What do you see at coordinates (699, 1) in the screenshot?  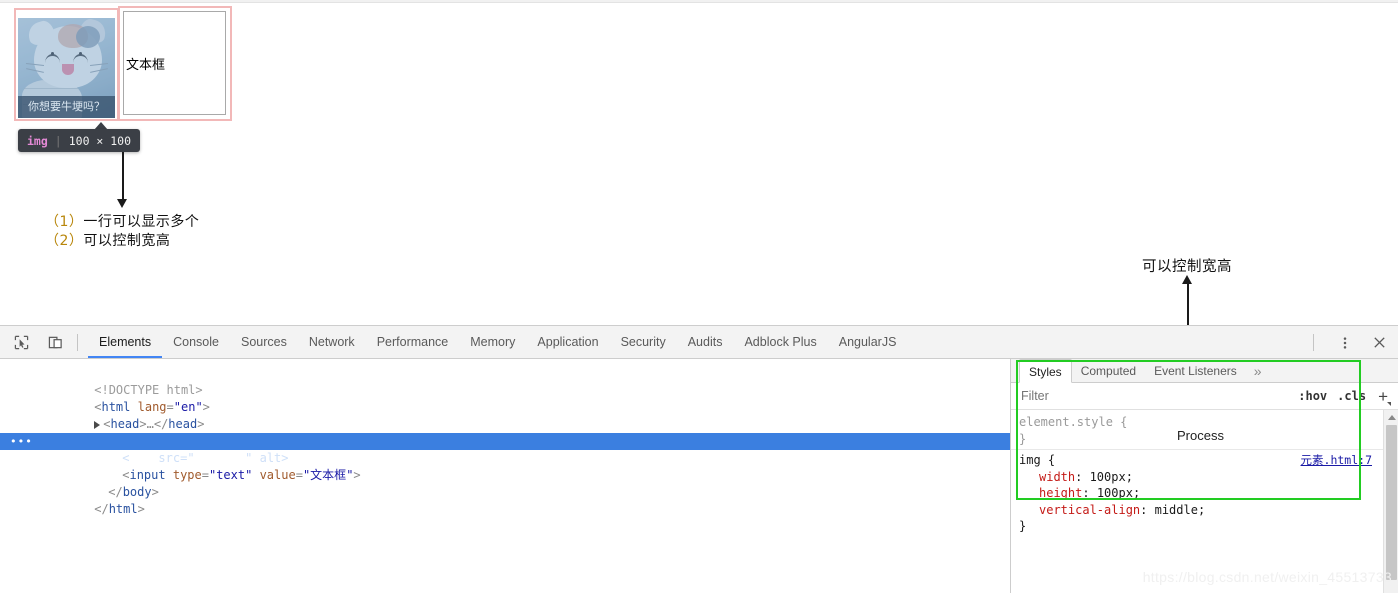 I see `page-top-border` at bounding box center [699, 1].